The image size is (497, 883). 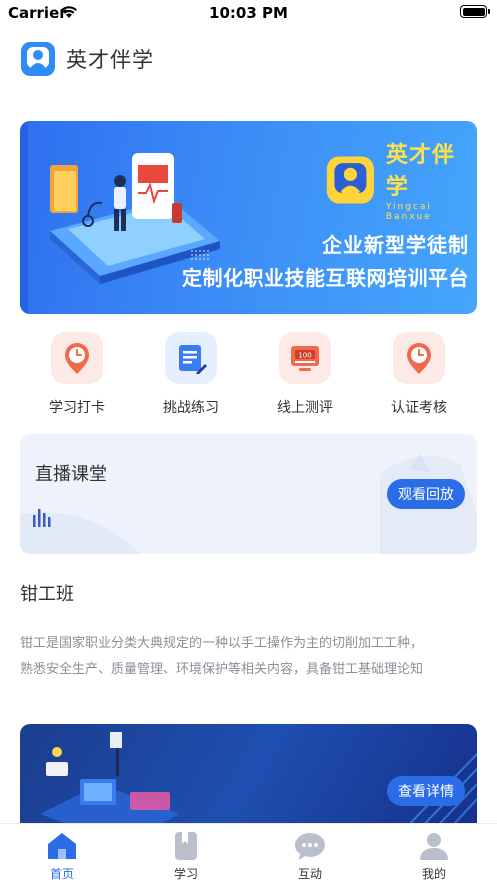 What do you see at coordinates (395, 245) in the screenshot?
I see `banner-headline: 企业新型学徒制` at bounding box center [395, 245].